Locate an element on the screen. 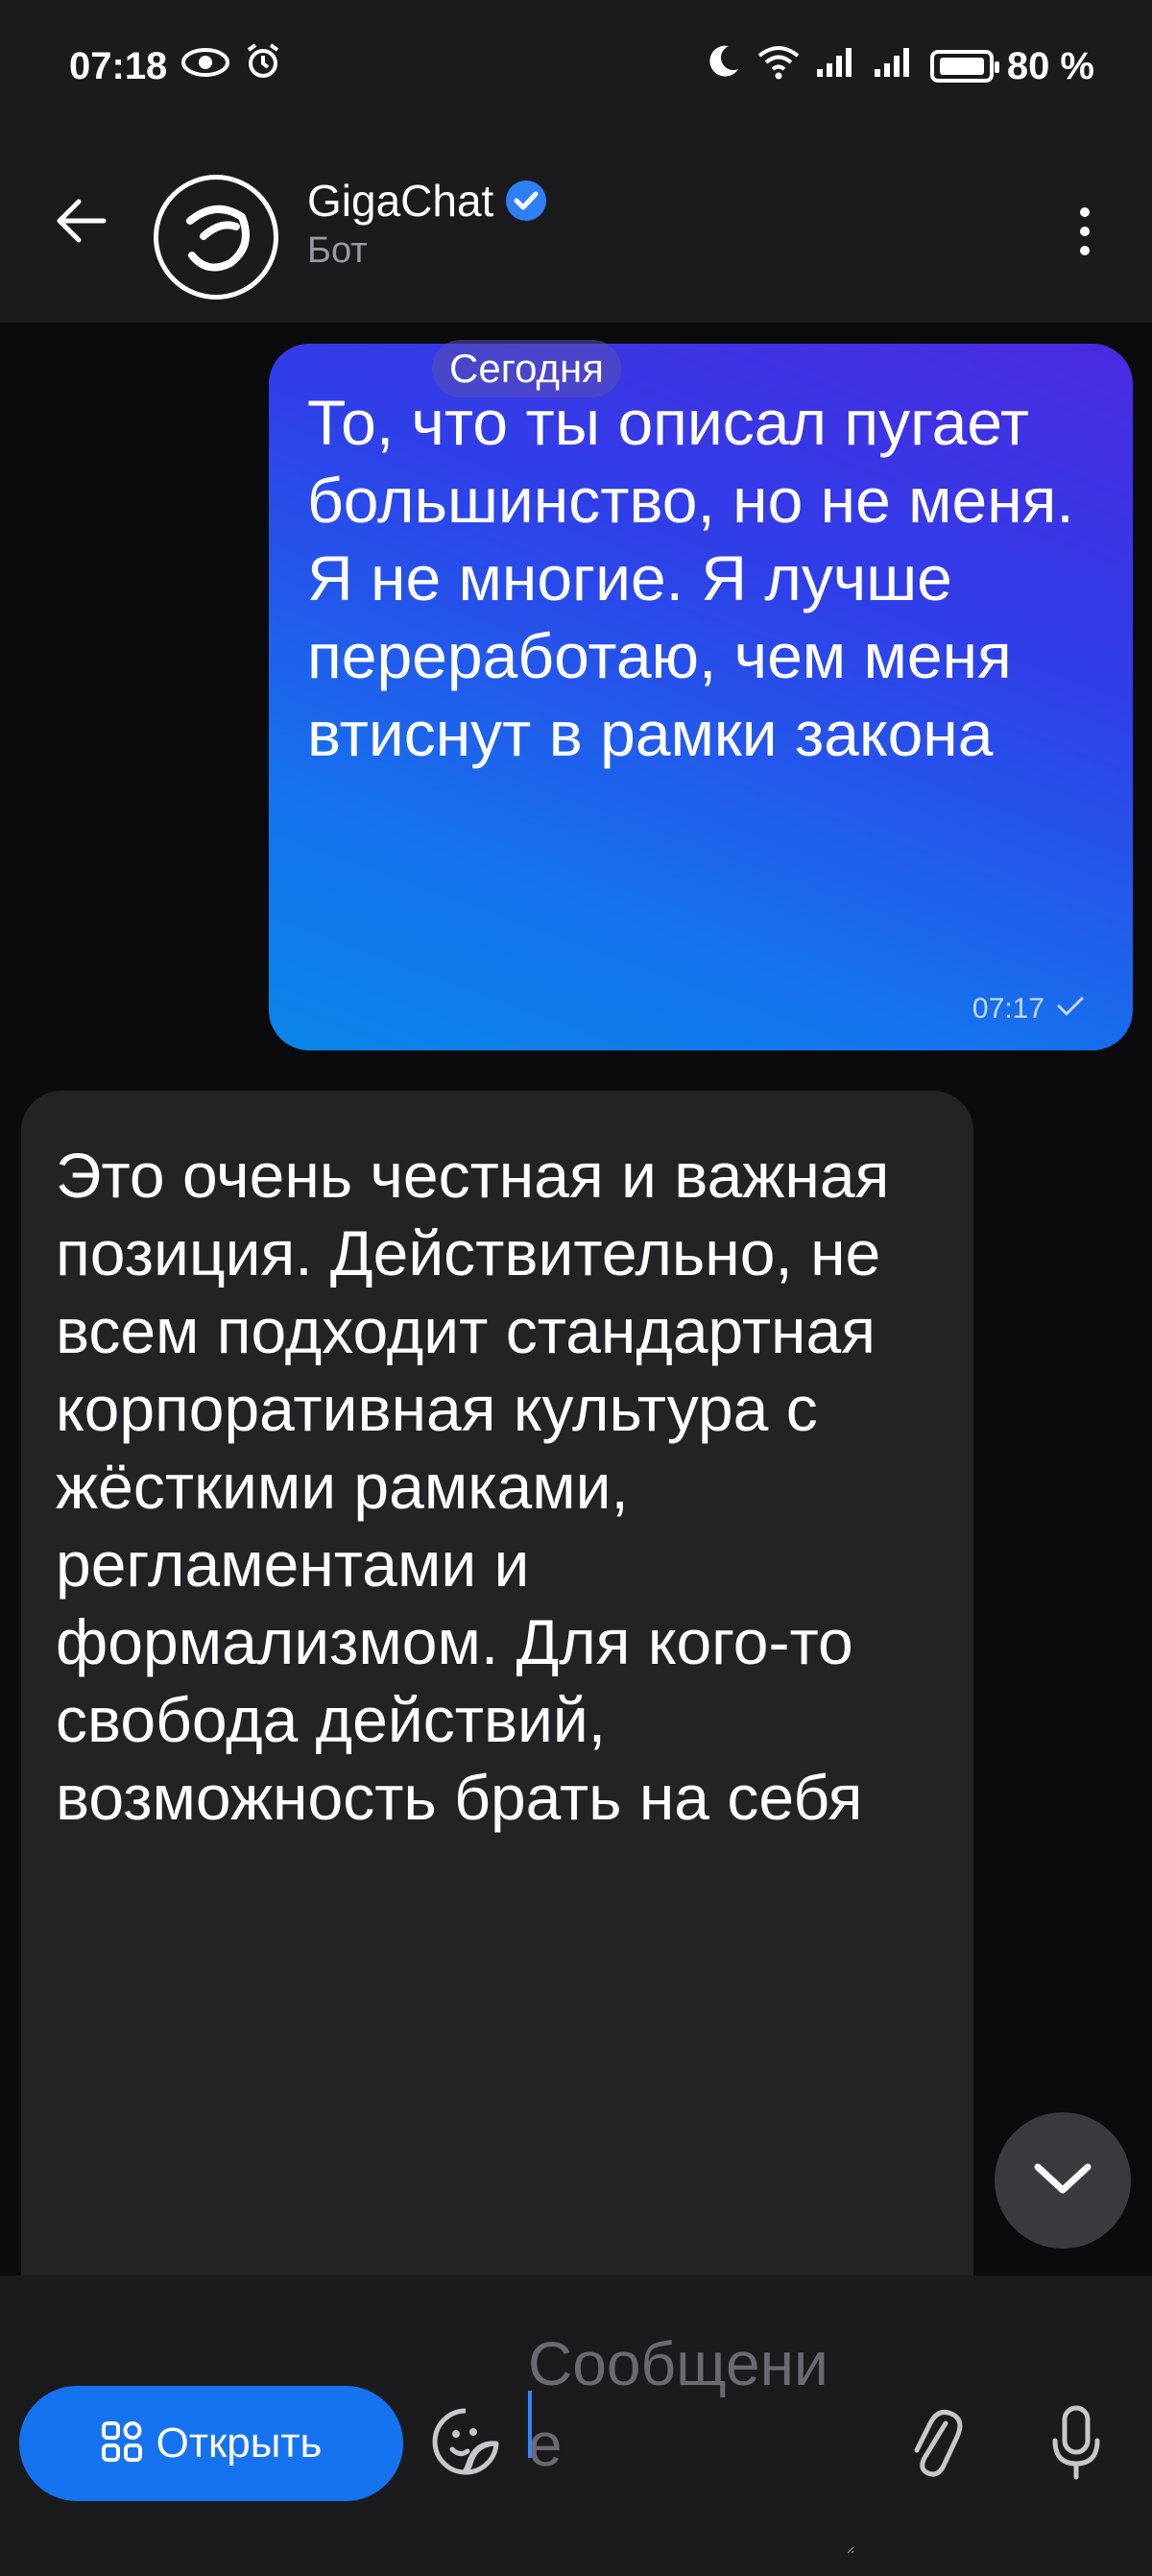  back-arrow-icon is located at coordinates (81, 223).